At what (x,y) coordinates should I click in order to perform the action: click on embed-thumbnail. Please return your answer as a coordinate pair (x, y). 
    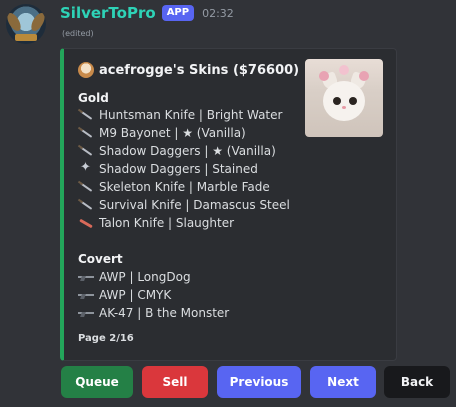
    Looking at the image, I should click on (344, 98).